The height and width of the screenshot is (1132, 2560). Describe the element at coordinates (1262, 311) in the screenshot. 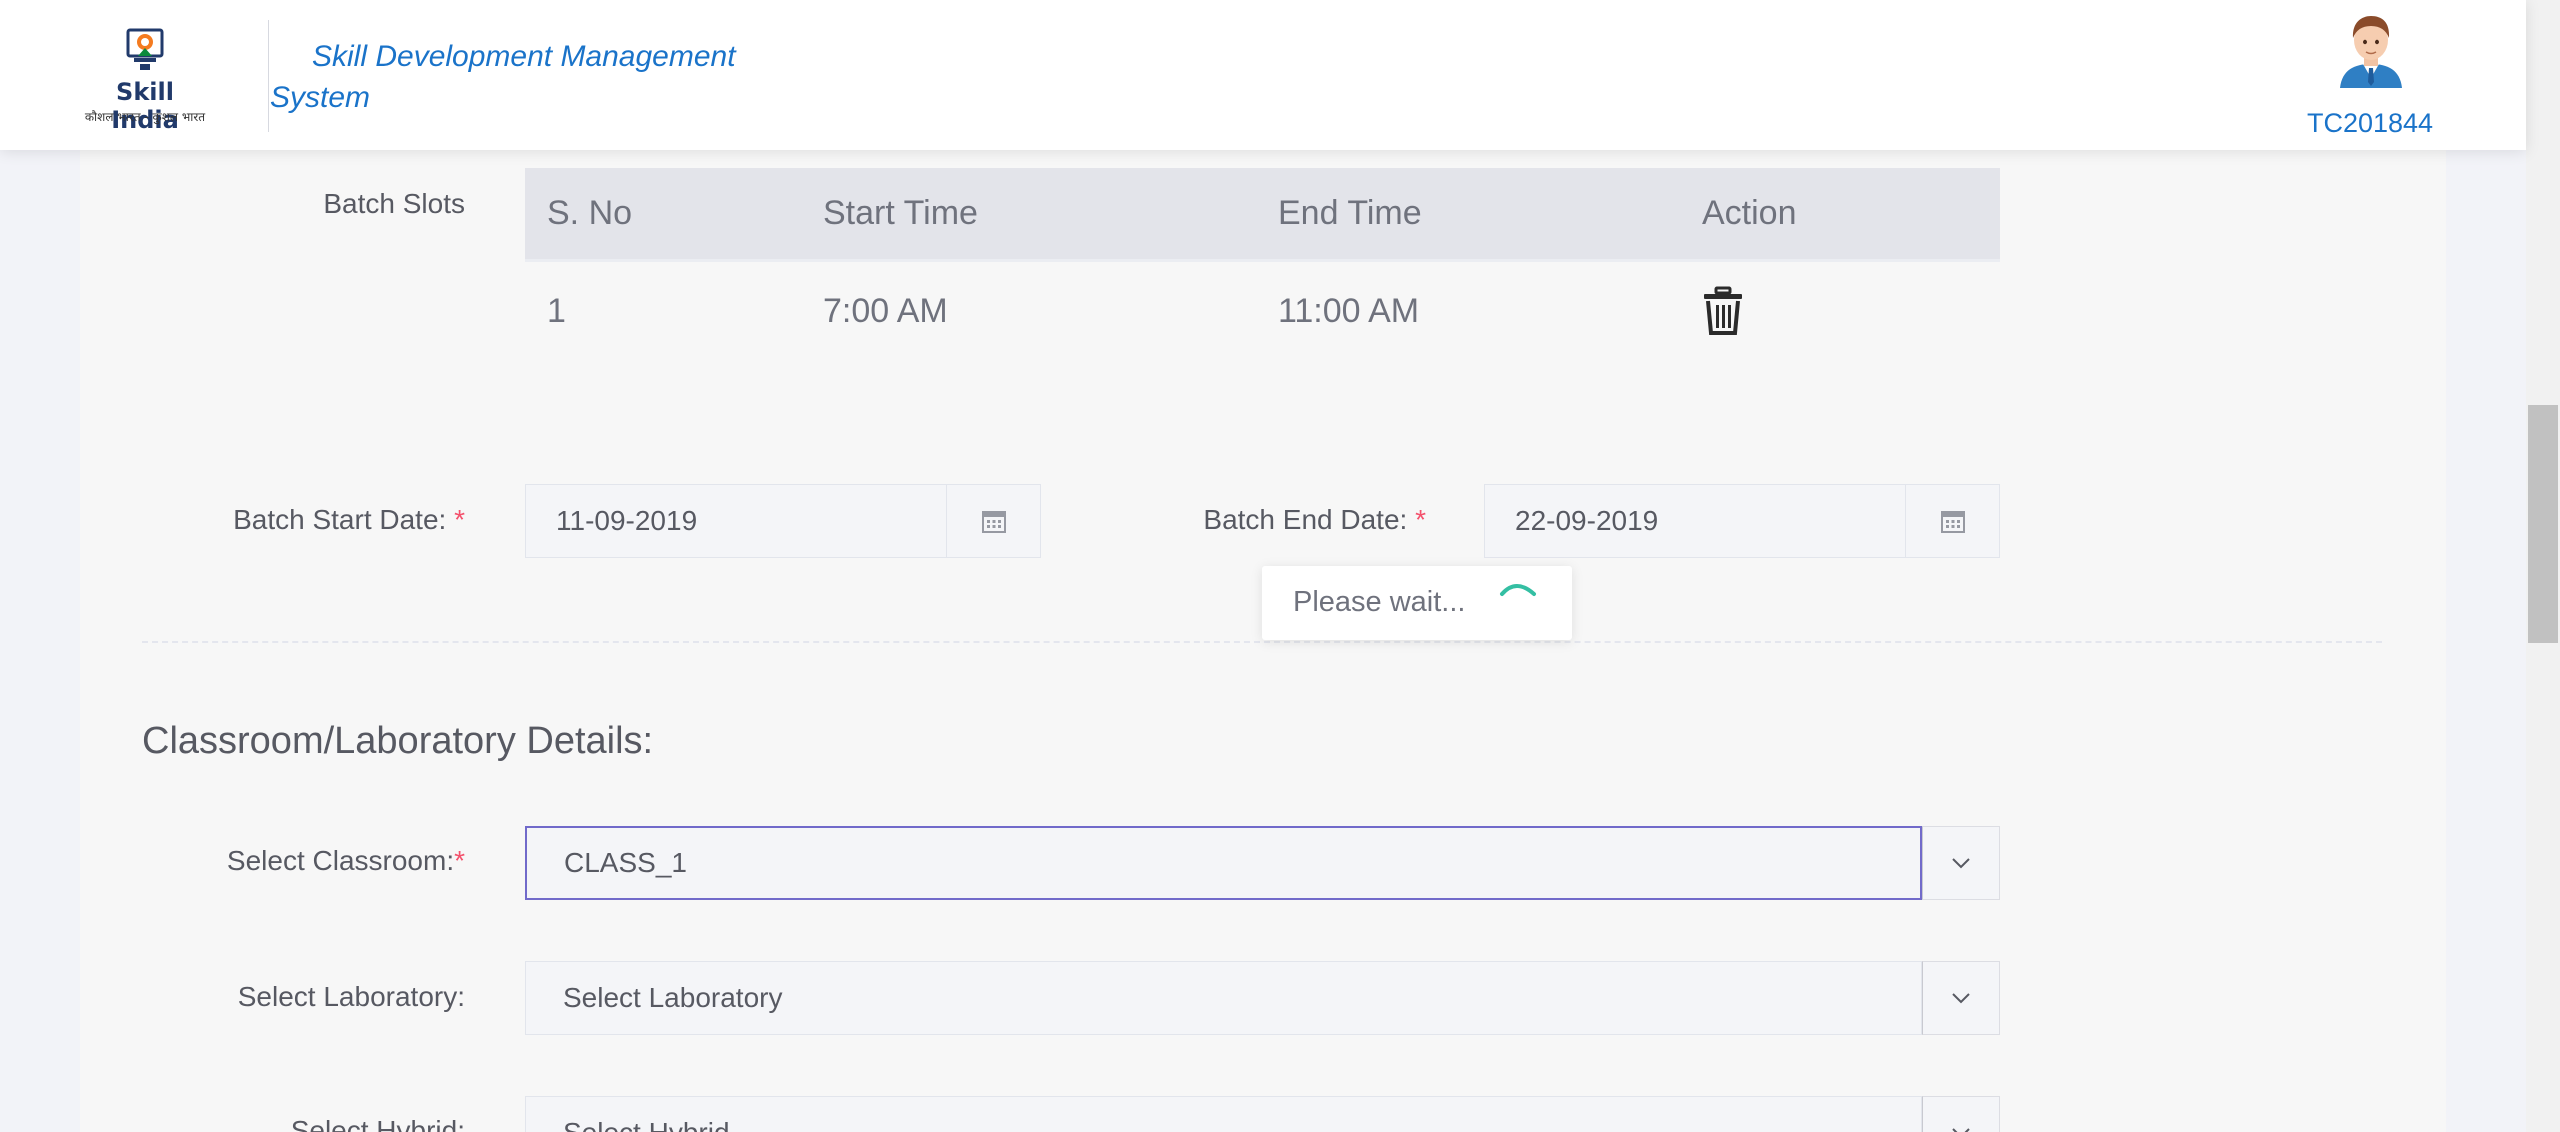

I see `table-row: 1 7:00 AM 11:00 AM` at that location.